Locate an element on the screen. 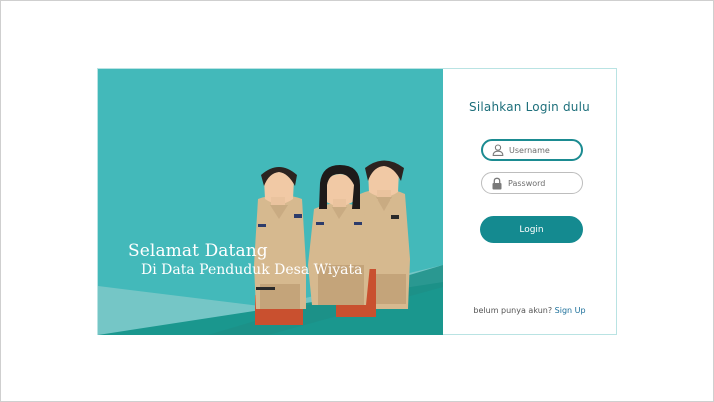 The image size is (714, 402). signup-line: belum punya akun? Sign Up is located at coordinates (529, 310).